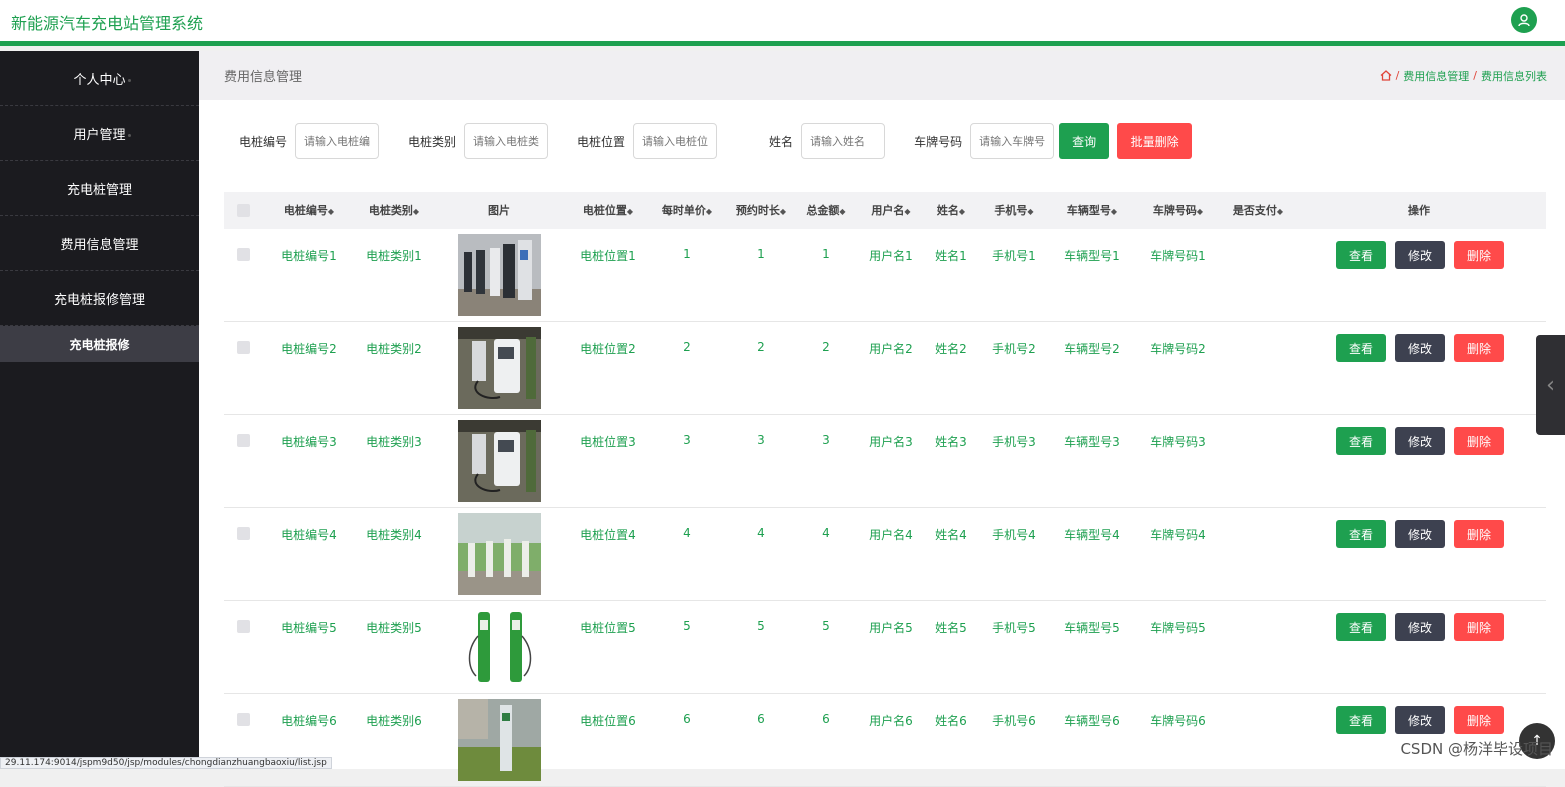 Image resolution: width=1565 pixels, height=787 pixels. What do you see at coordinates (1092, 721) in the screenshot?
I see `table-cell: 车辆型号6` at bounding box center [1092, 721].